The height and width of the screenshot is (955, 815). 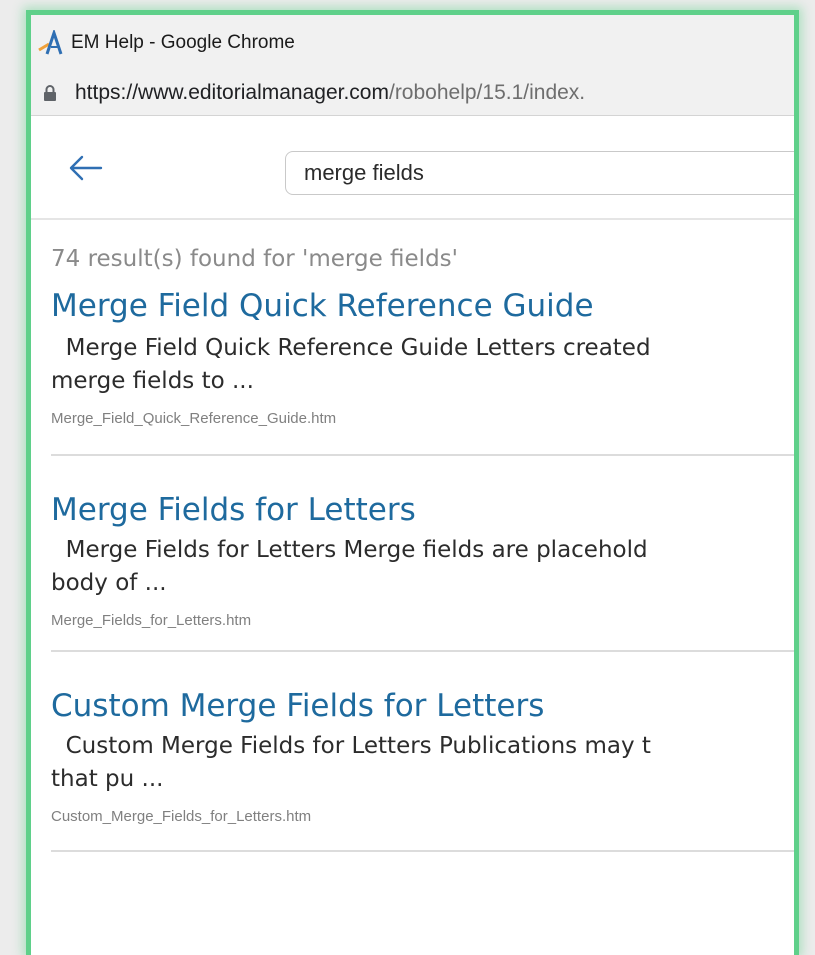 What do you see at coordinates (422, 510) in the screenshot?
I see `result-title-link: Merge Fields for Letters` at bounding box center [422, 510].